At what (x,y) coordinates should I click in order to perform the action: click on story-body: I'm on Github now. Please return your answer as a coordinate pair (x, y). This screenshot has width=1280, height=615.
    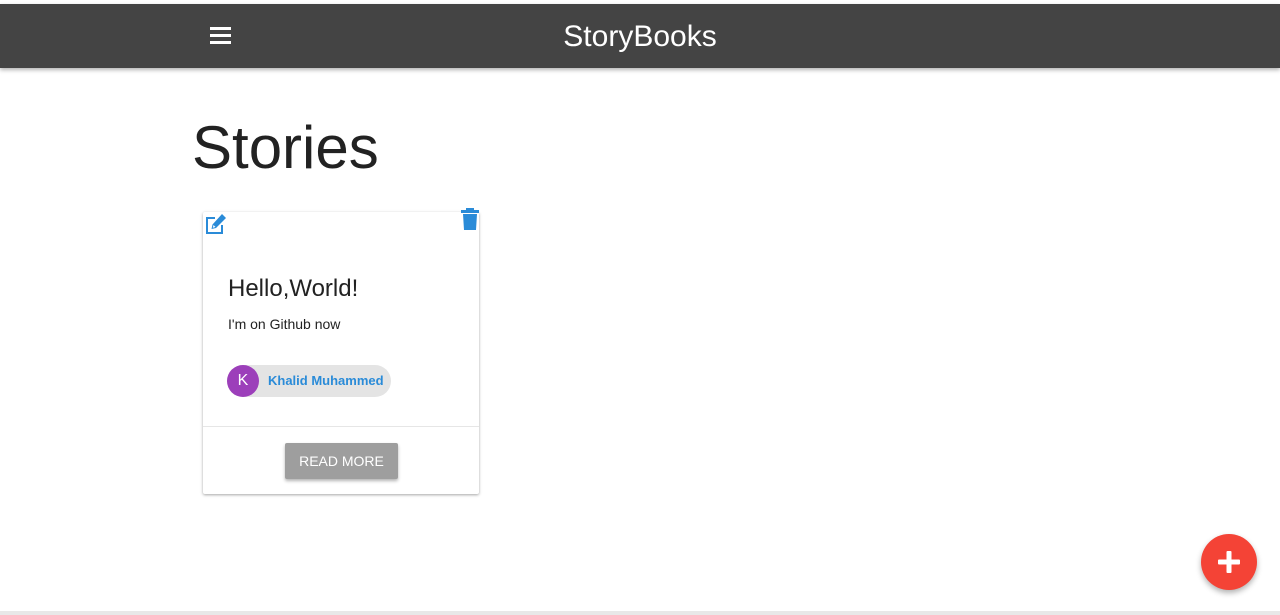
    Looking at the image, I should click on (284, 324).